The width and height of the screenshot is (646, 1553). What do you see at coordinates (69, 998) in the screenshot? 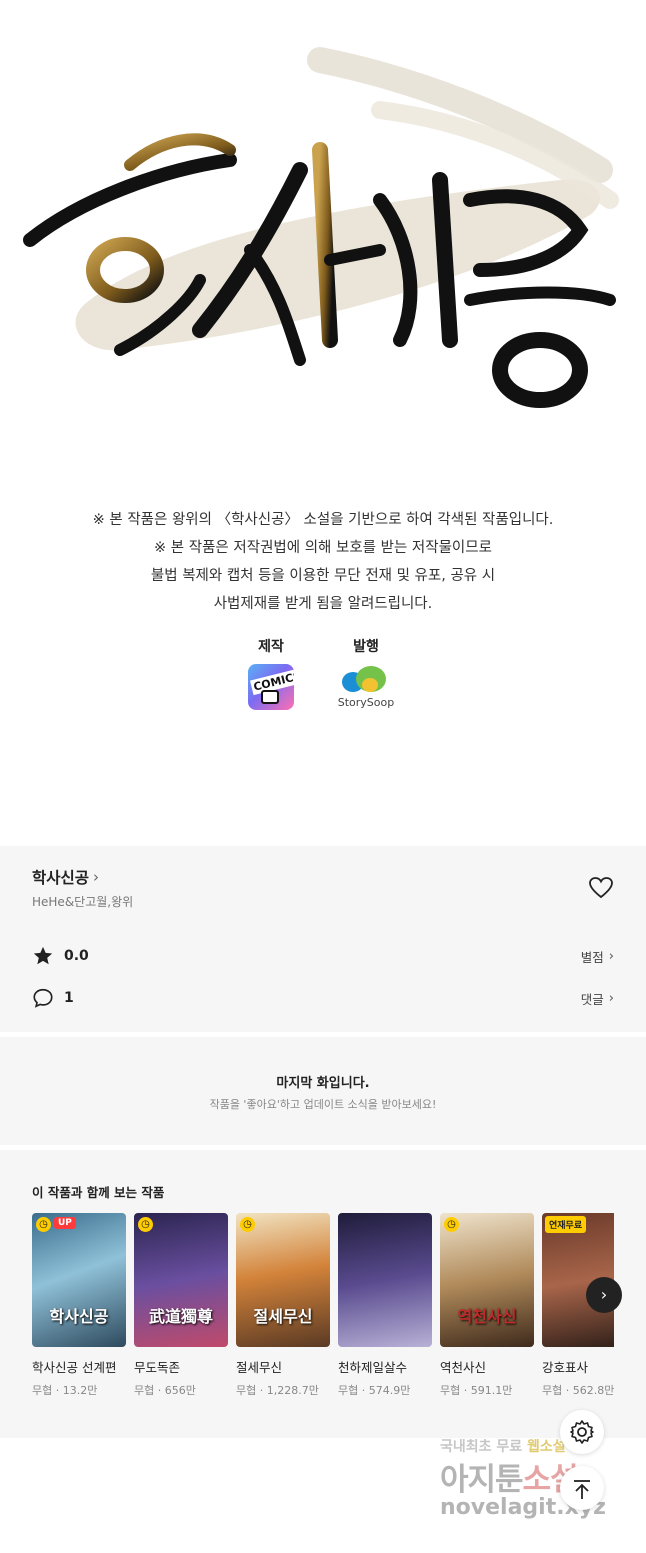
I see `comments-count: 1` at bounding box center [69, 998].